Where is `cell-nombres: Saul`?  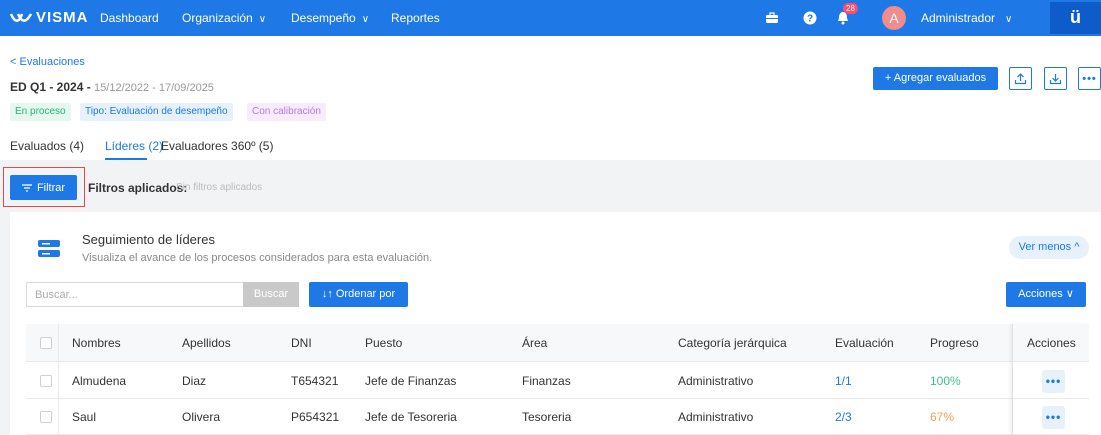
cell-nombres: Saul is located at coordinates (84, 416).